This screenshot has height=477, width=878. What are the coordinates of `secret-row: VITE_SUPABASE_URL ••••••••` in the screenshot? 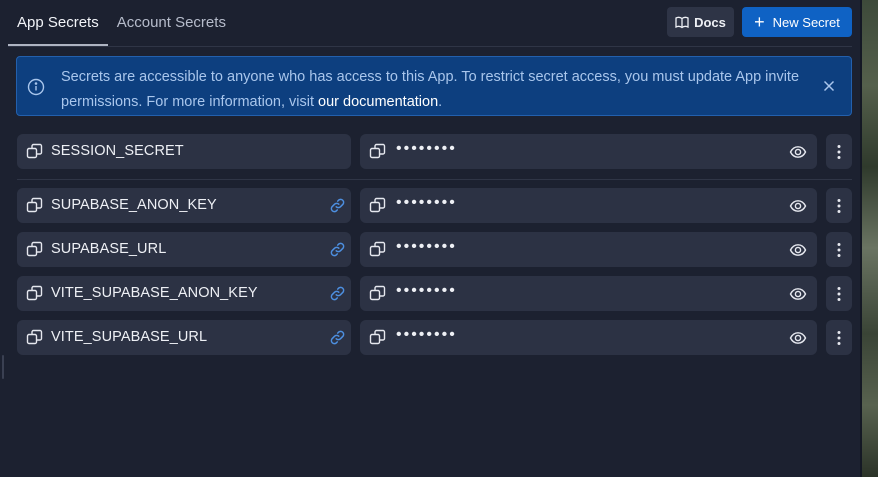 It's located at (434, 337).